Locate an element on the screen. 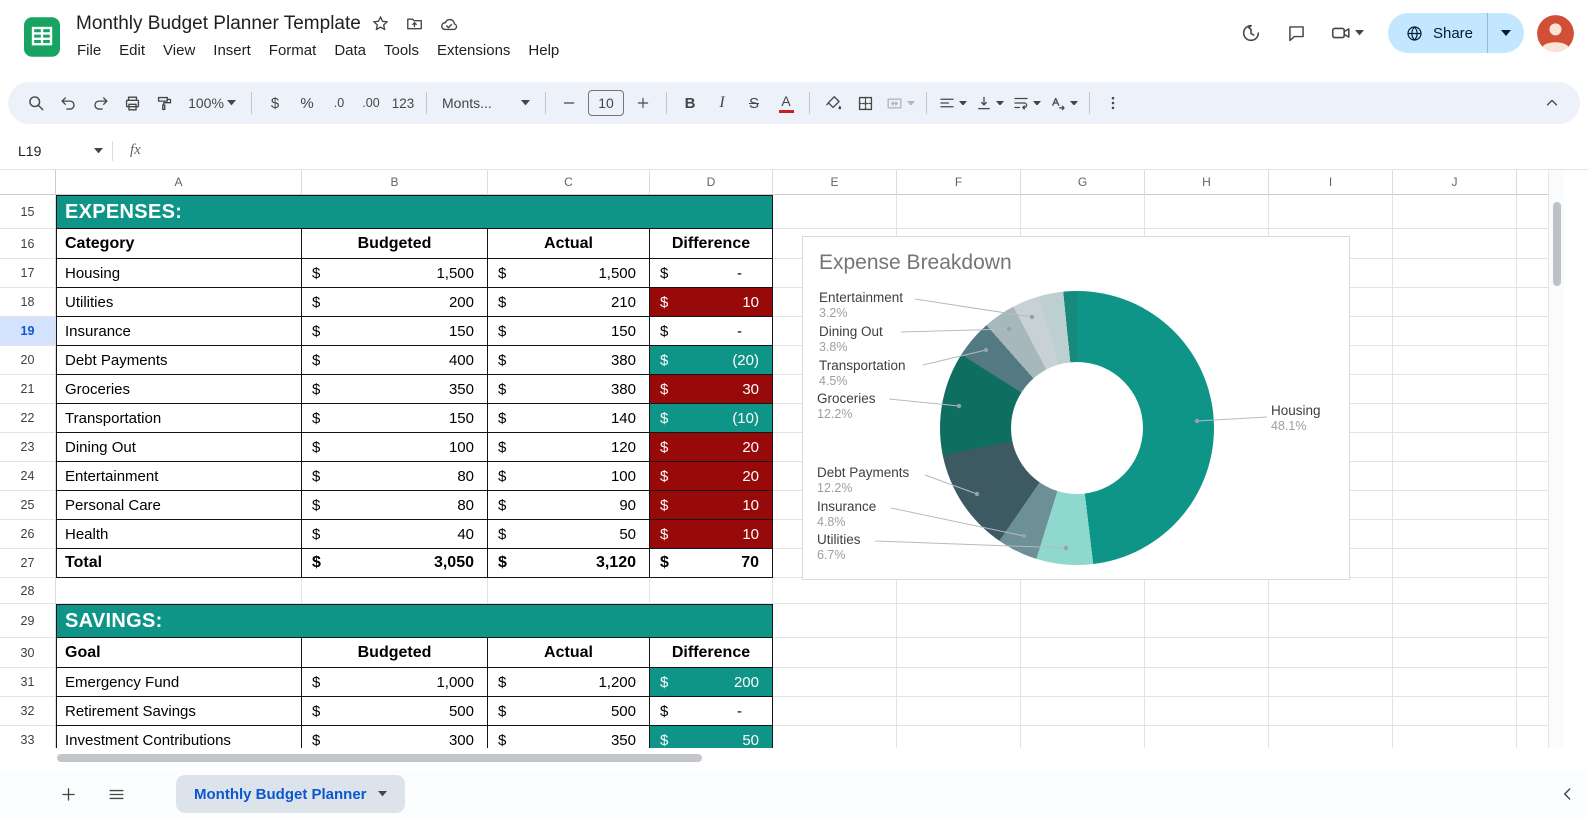 The height and width of the screenshot is (818, 1588). cell: Budgeted is located at coordinates (395, 653).